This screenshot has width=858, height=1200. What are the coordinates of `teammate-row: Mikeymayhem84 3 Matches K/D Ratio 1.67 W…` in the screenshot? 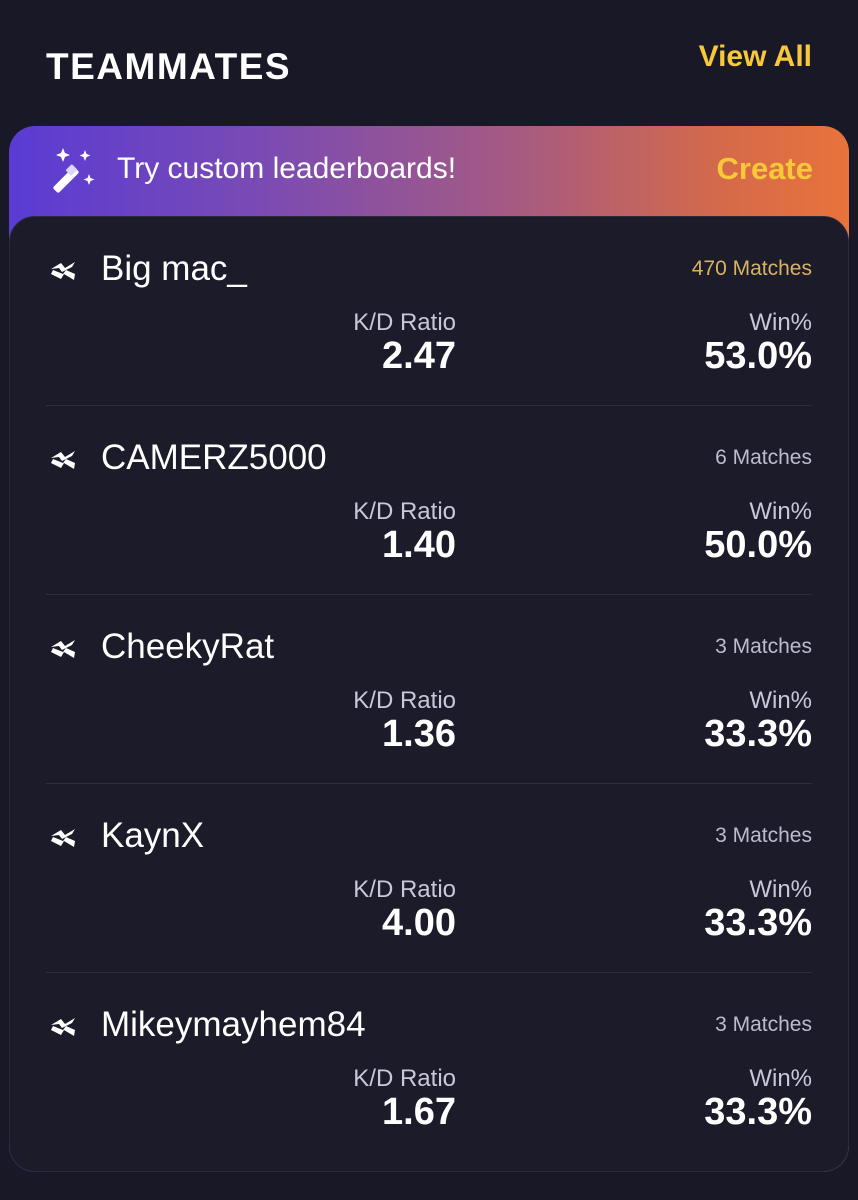 It's located at (429, 1067).